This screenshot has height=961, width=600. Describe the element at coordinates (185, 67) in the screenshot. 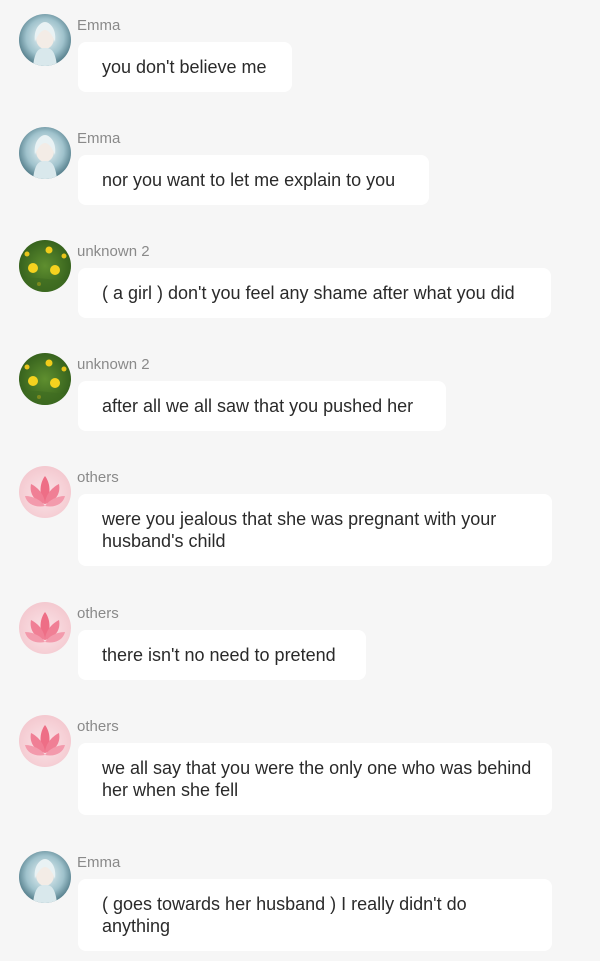

I see `message-bubble: you don't believe me` at that location.